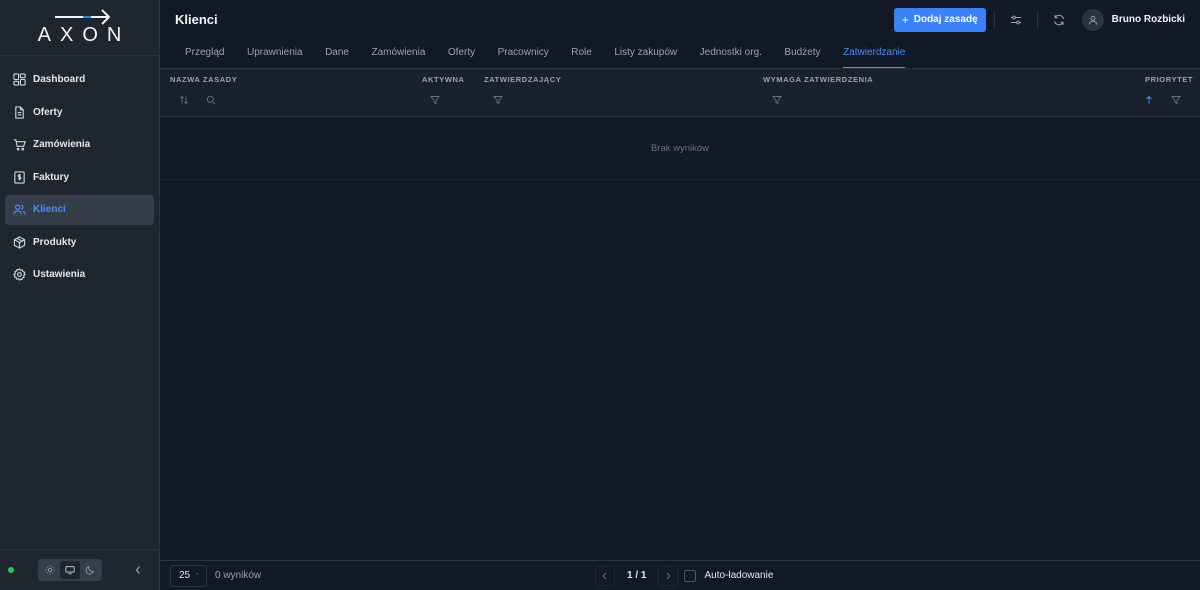  What do you see at coordinates (738, 575) in the screenshot?
I see `auto-load-label: Auto-ładowanie` at bounding box center [738, 575].